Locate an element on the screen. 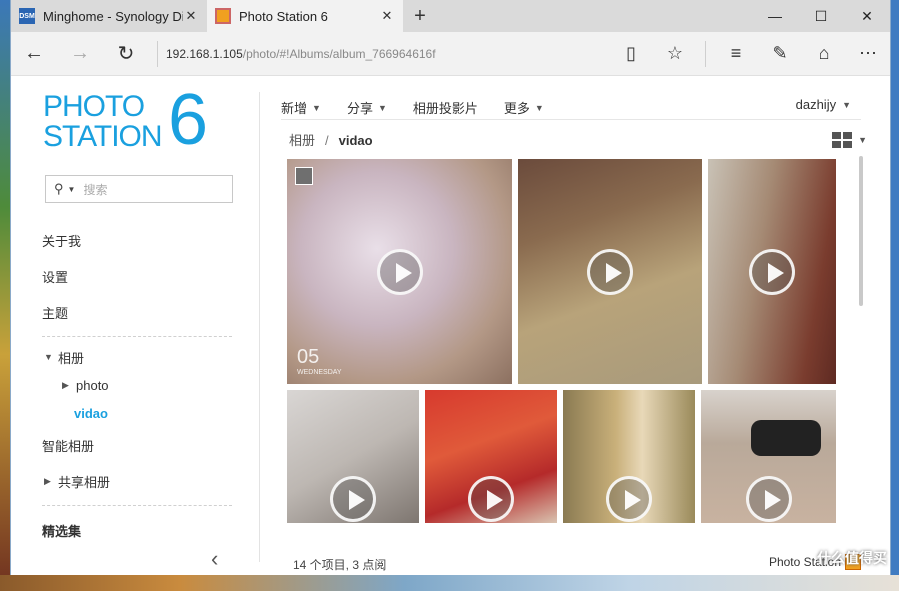 The image size is (899, 591). share-button: 分享 ▼ is located at coordinates (367, 107).